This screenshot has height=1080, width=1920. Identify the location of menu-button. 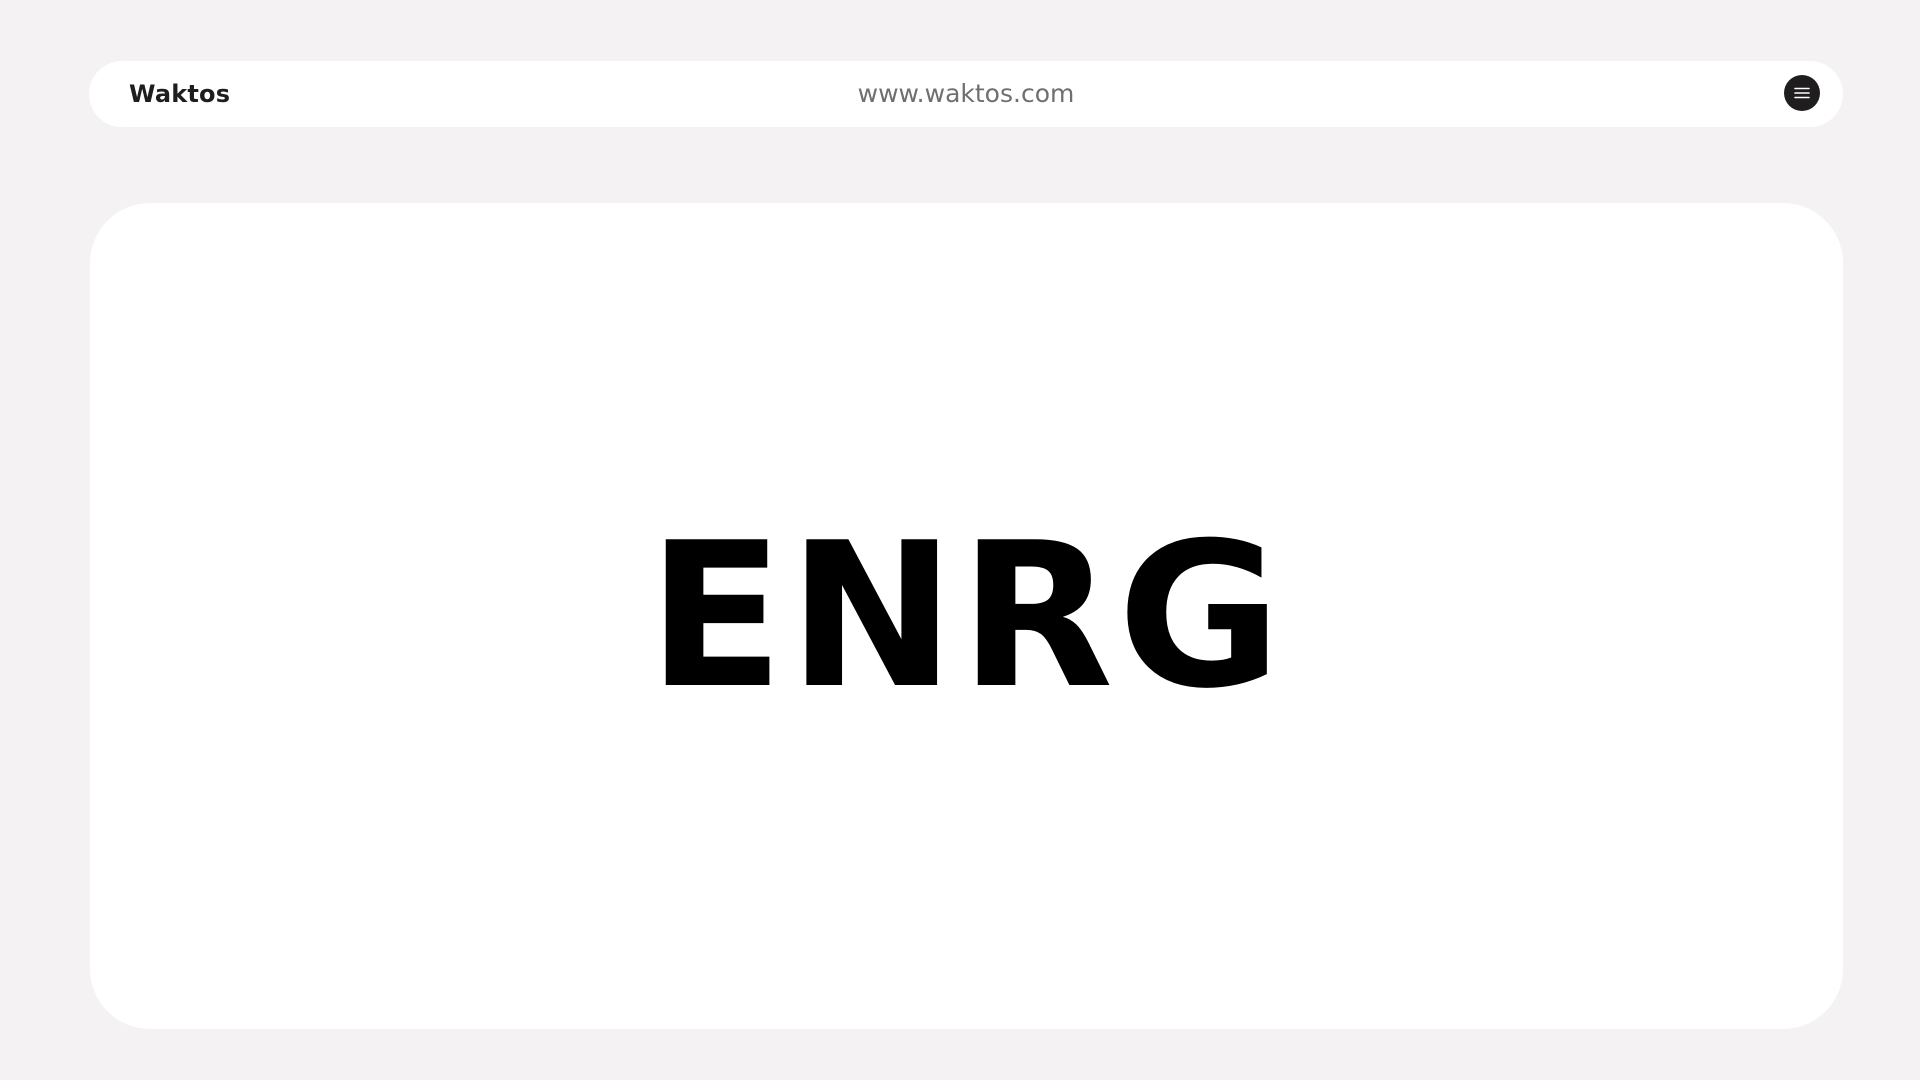
(1802, 93).